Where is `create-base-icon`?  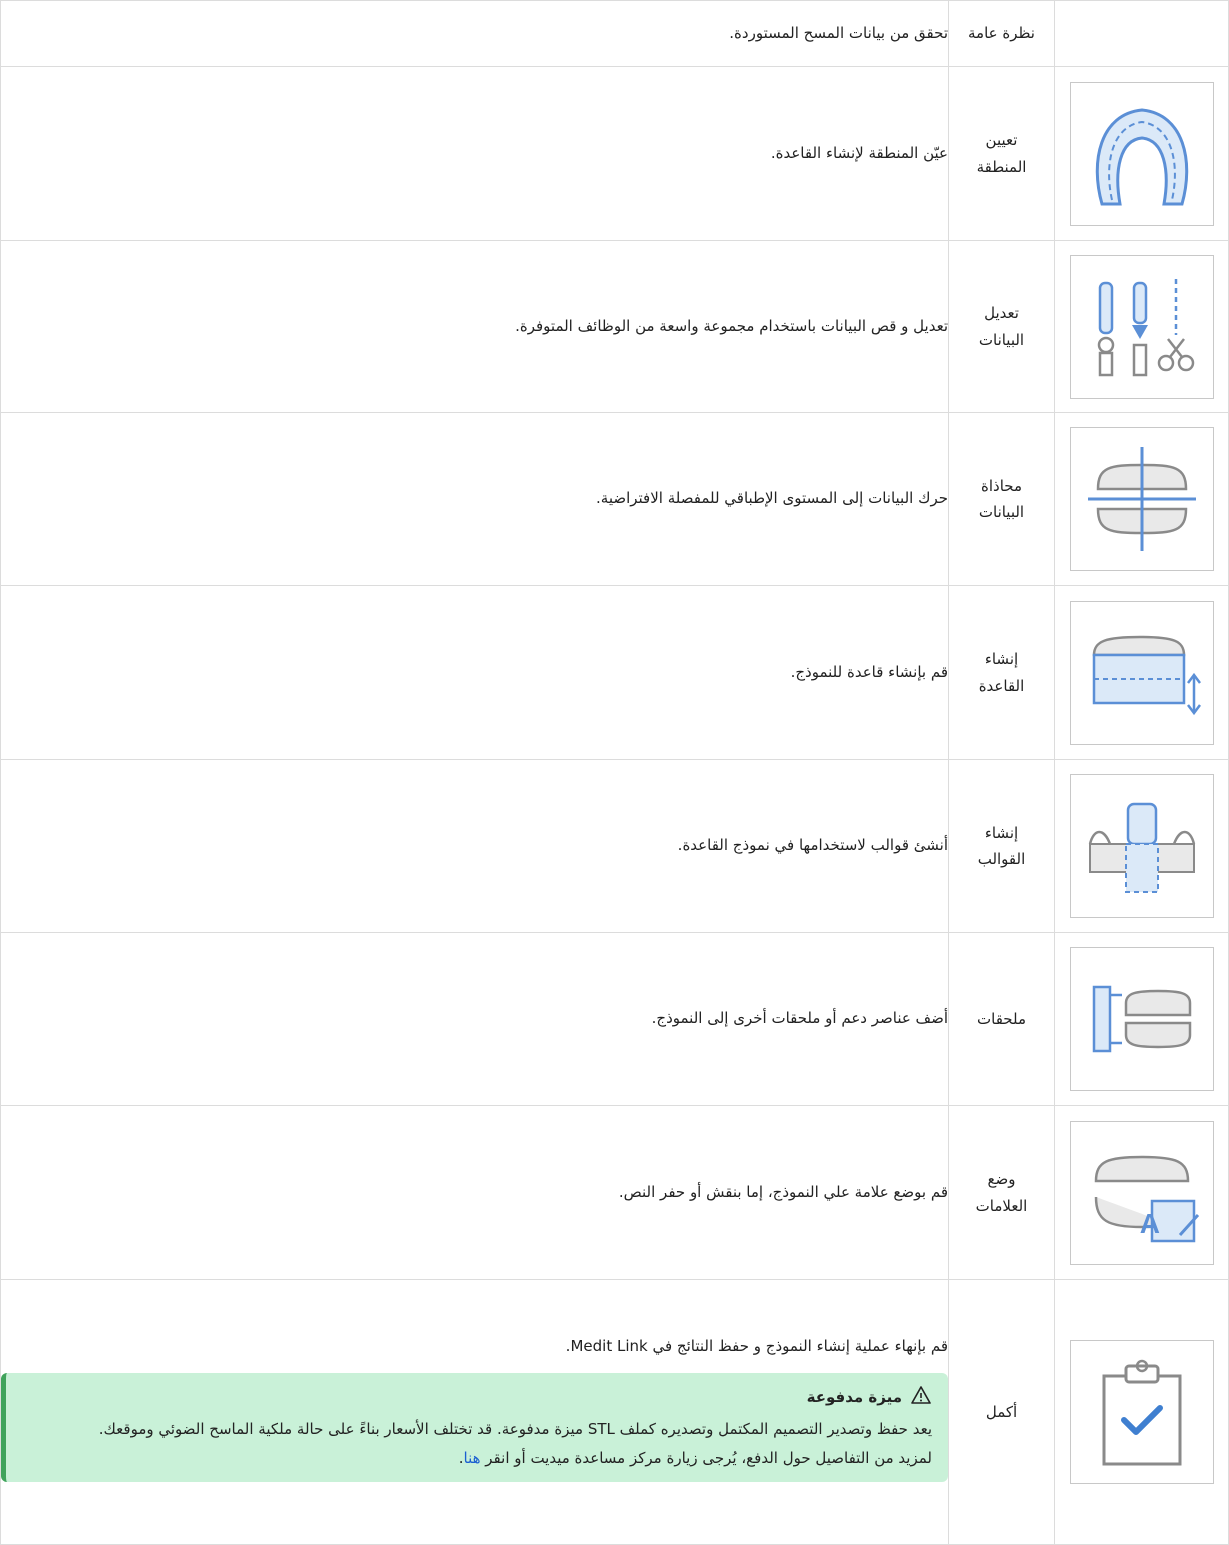 create-base-icon is located at coordinates (1141, 672).